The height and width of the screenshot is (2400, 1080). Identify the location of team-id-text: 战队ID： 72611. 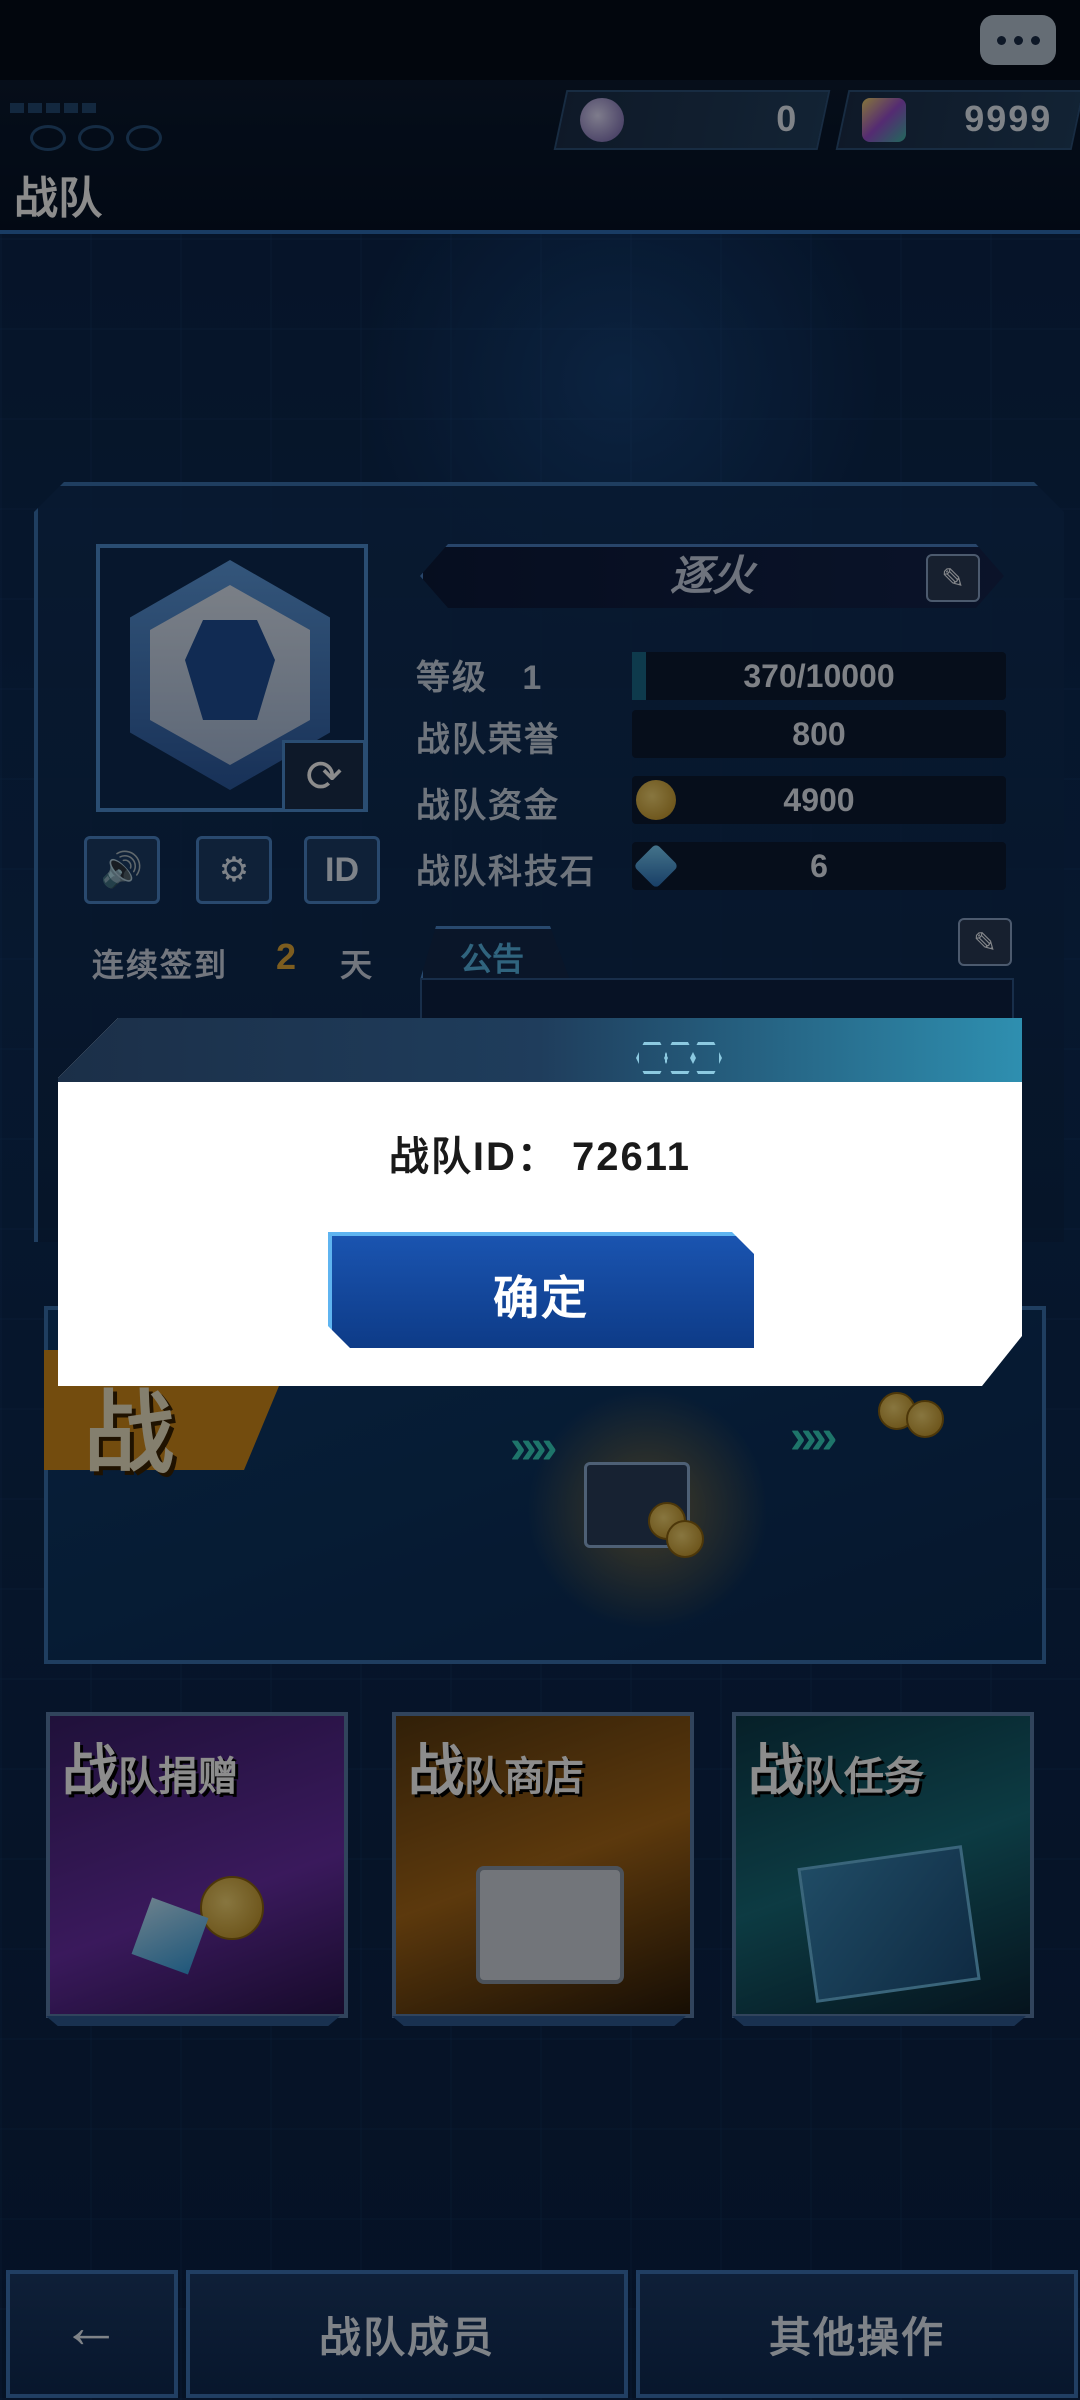
(540, 1157).